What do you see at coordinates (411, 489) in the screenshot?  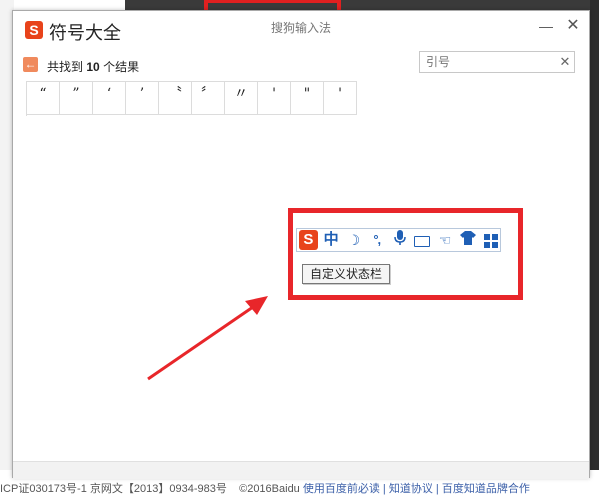 I see `footer-link-protocol: 知道协议` at bounding box center [411, 489].